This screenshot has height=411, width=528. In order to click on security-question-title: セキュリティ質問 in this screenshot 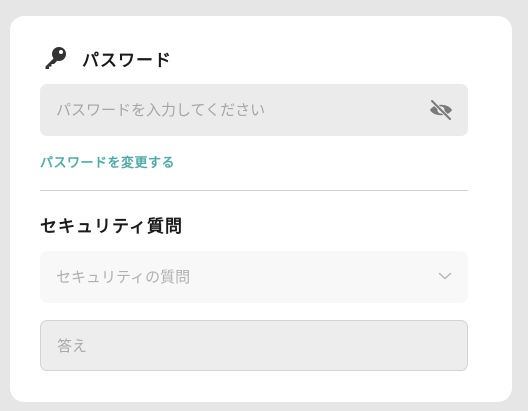, I will do `click(111, 226)`.